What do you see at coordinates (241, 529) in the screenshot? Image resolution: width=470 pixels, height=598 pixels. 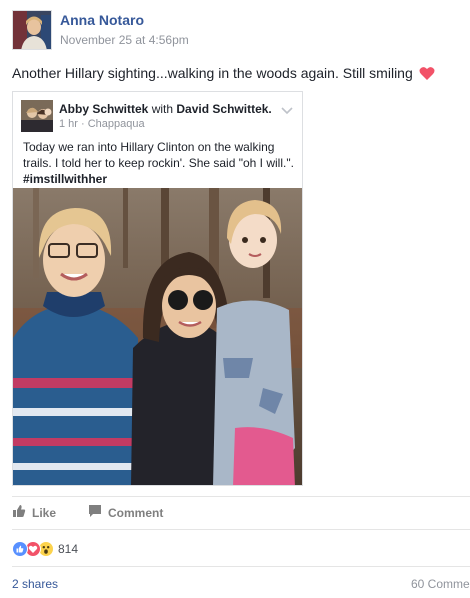 I see `divider-middle` at bounding box center [241, 529].